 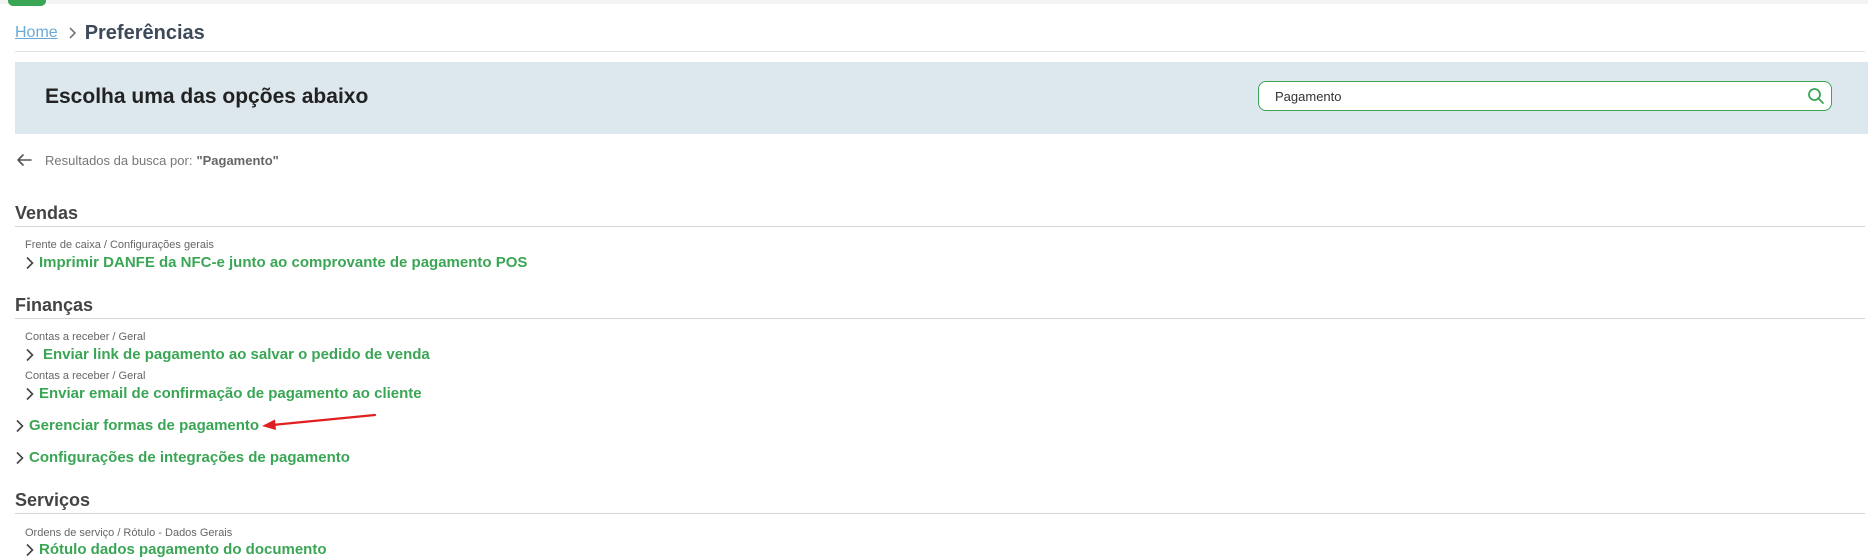 I want to click on banner-title: Escolha uma das opções abaixo, so click(x=207, y=96).